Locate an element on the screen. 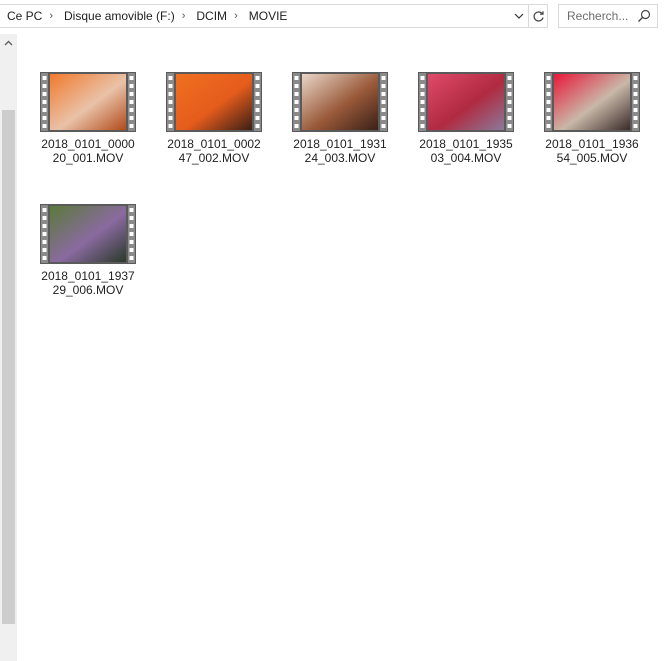 Image resolution: width=668 pixels, height=661 pixels. file-item: 2018_0101_000020_001.MOV is located at coordinates (88, 119).